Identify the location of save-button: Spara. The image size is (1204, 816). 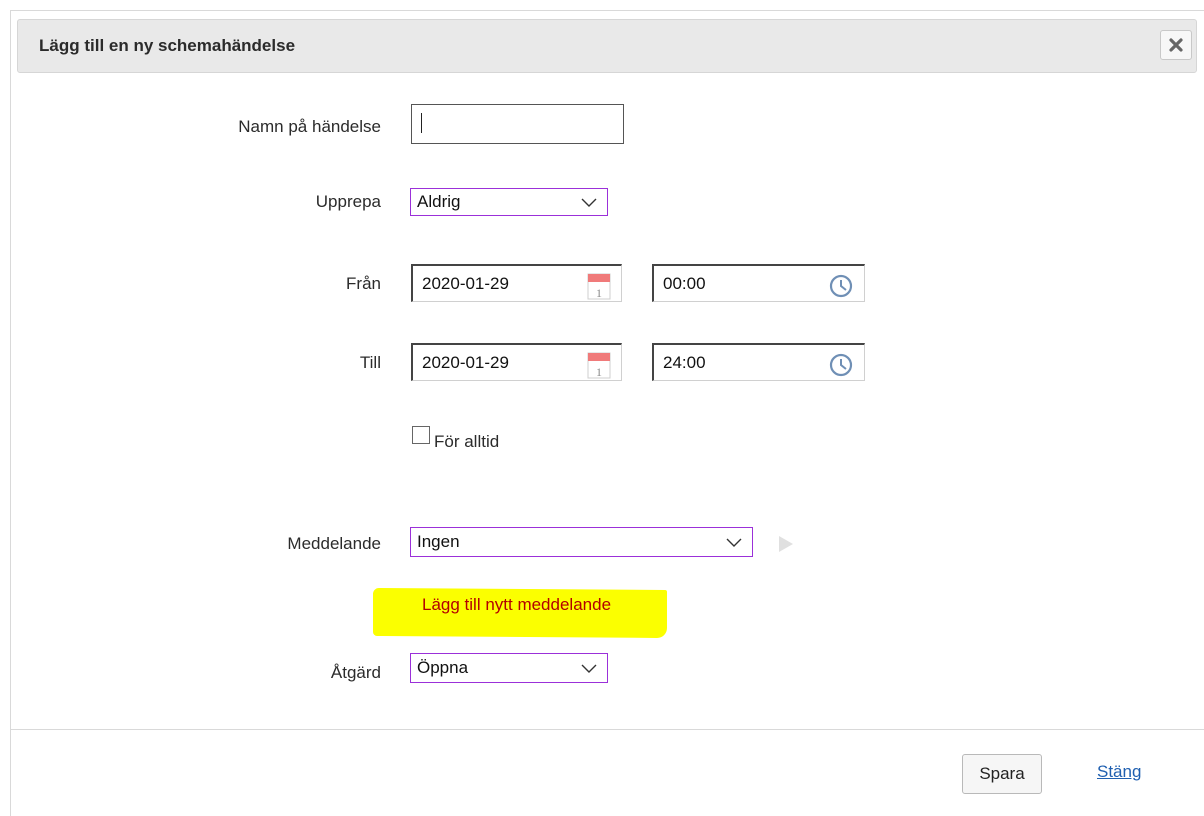
(1002, 774).